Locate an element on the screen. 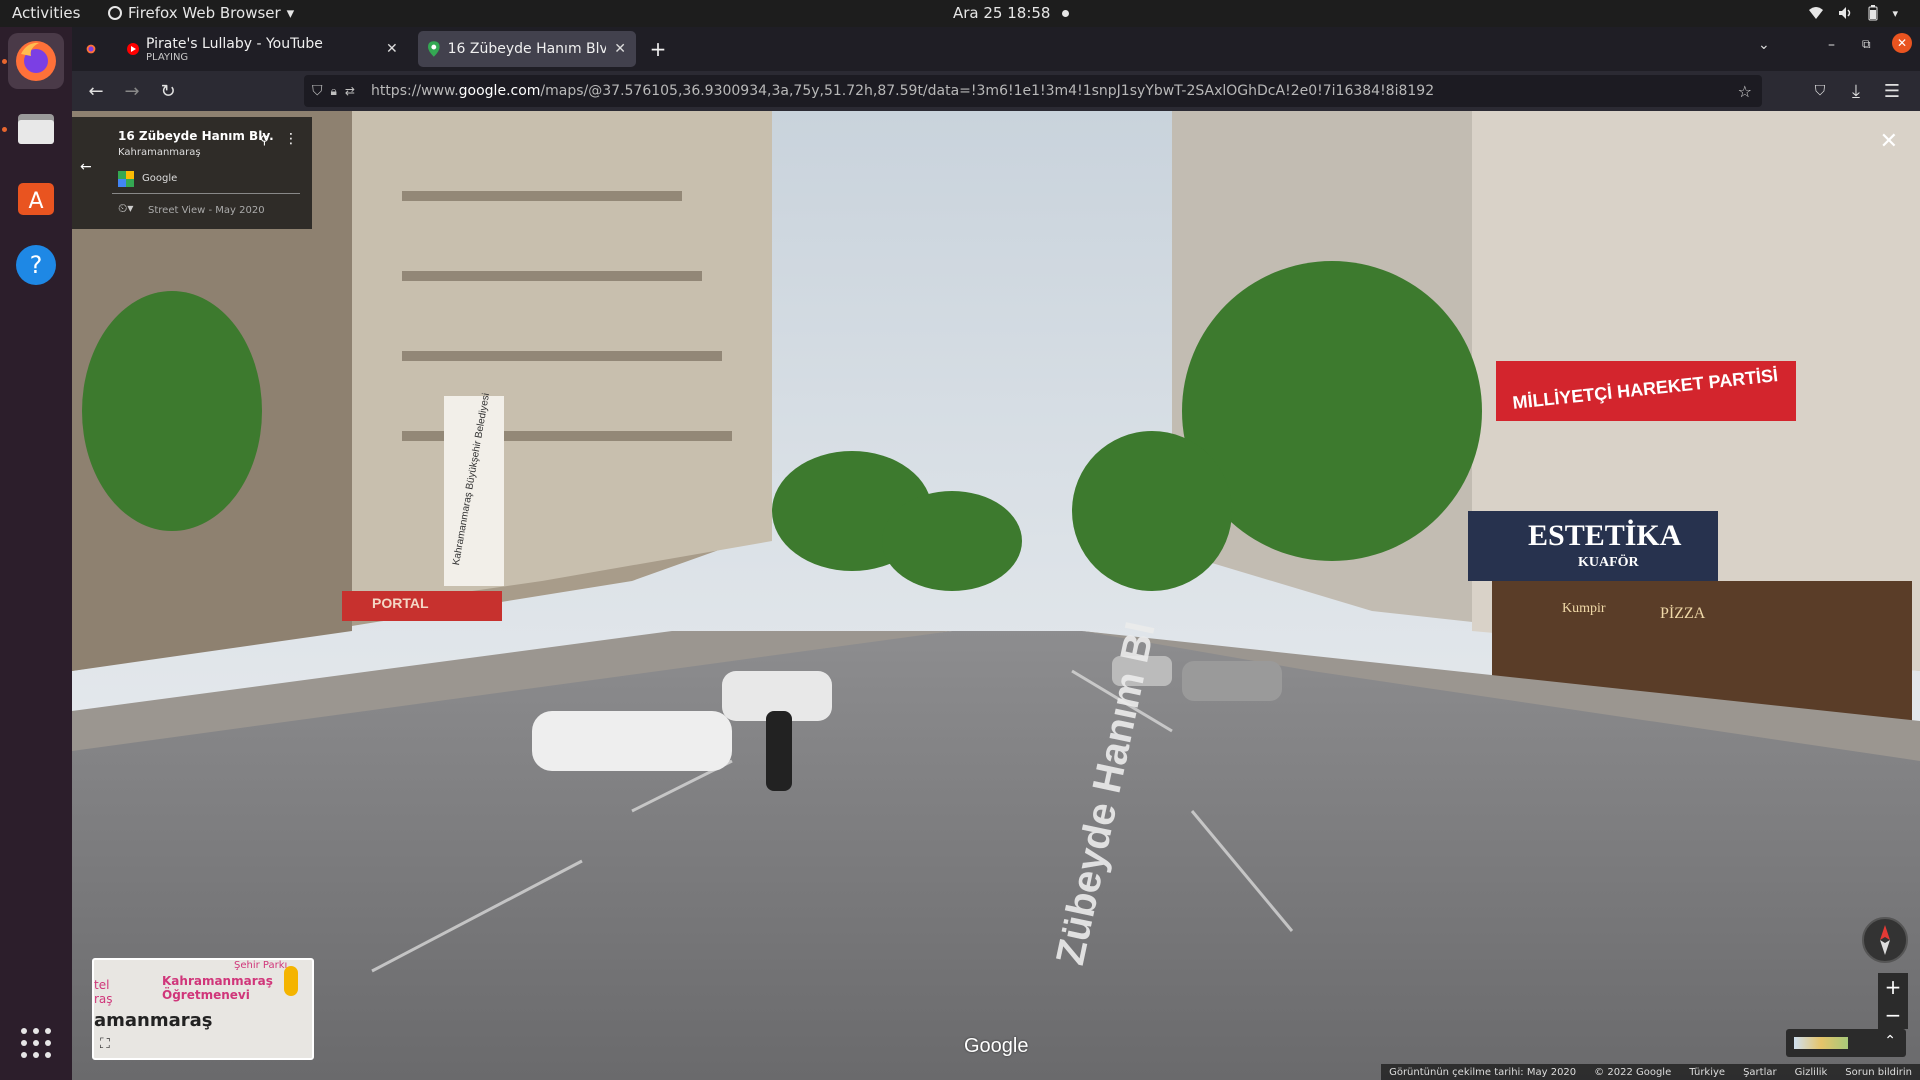 The image size is (1920, 1080). dock-files is located at coordinates (36, 129).